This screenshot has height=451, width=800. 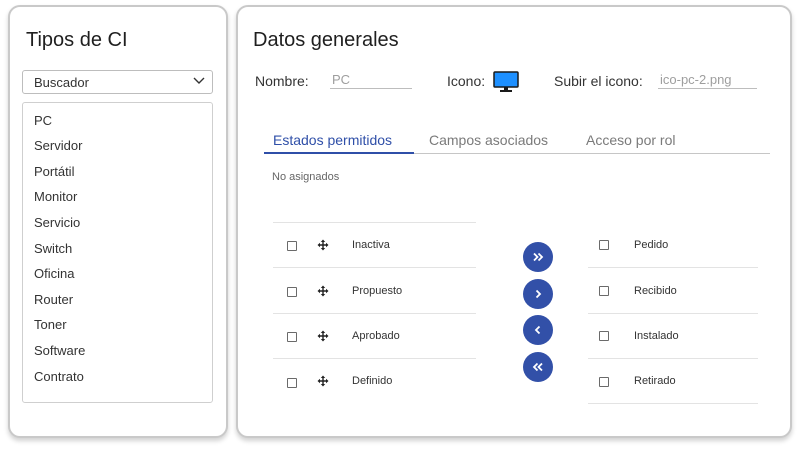 What do you see at coordinates (117, 82) in the screenshot?
I see `search-dropdown: Buscador` at bounding box center [117, 82].